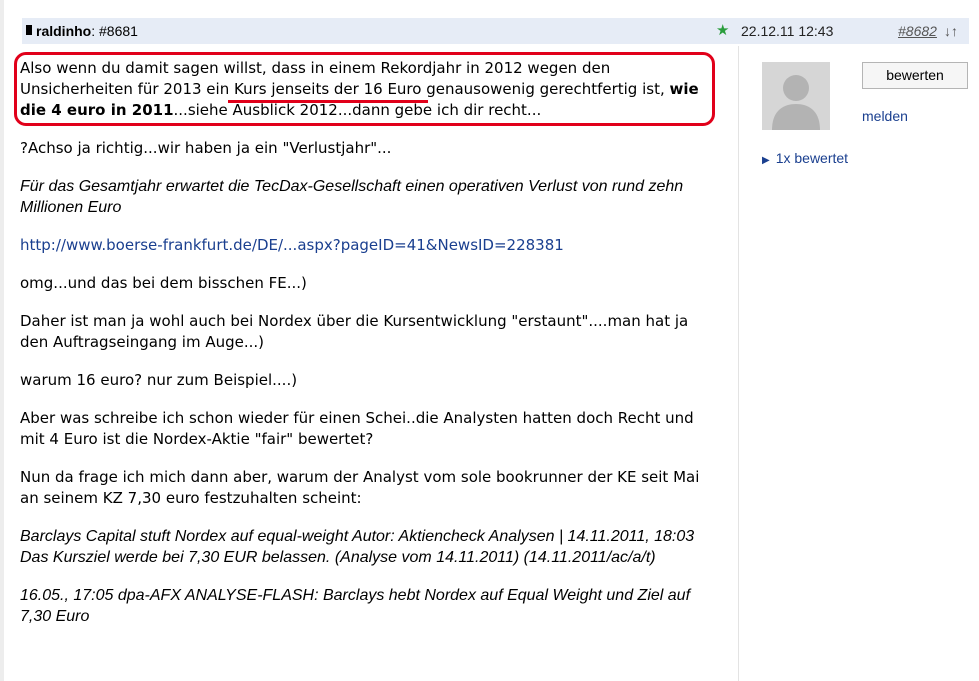 The height and width of the screenshot is (681, 979). I want to click on rated-count-link: ▶ 1x bewertet, so click(805, 158).